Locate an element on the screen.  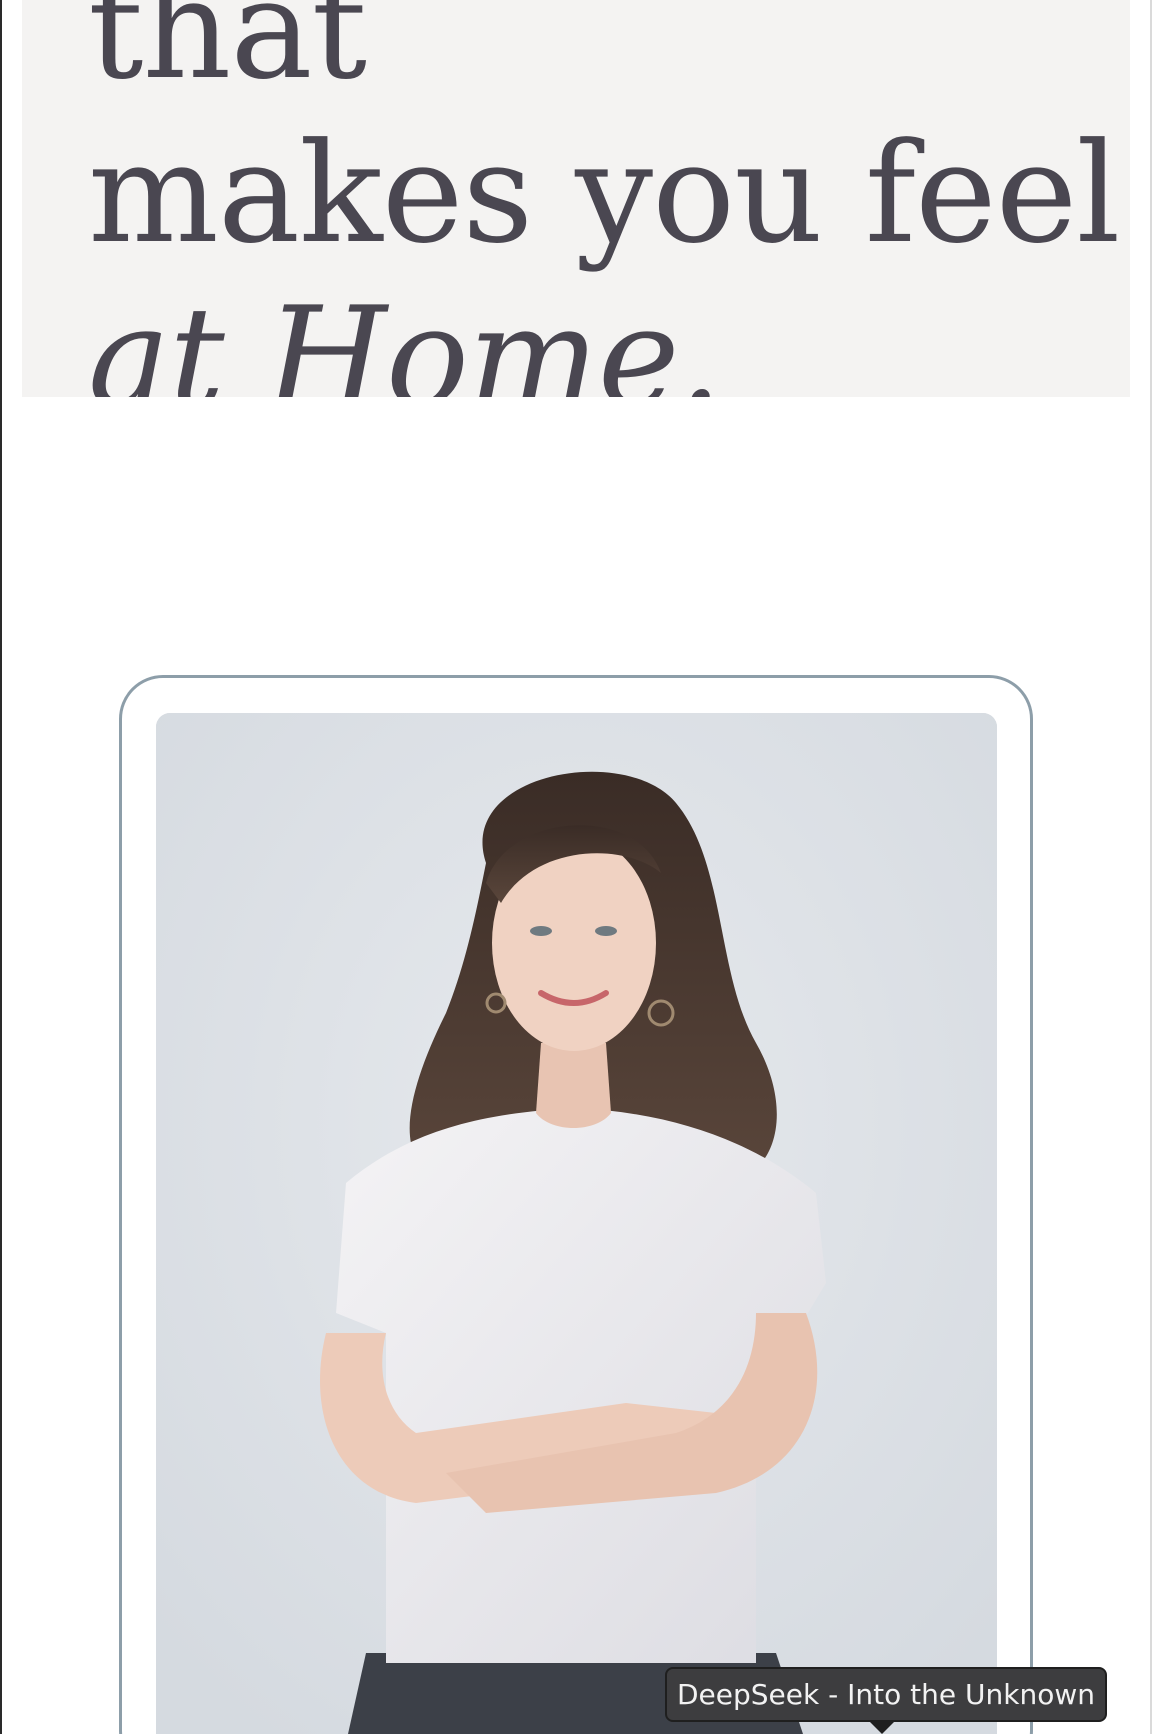
tooltip-arrow-icon is located at coordinates (882, 1727).